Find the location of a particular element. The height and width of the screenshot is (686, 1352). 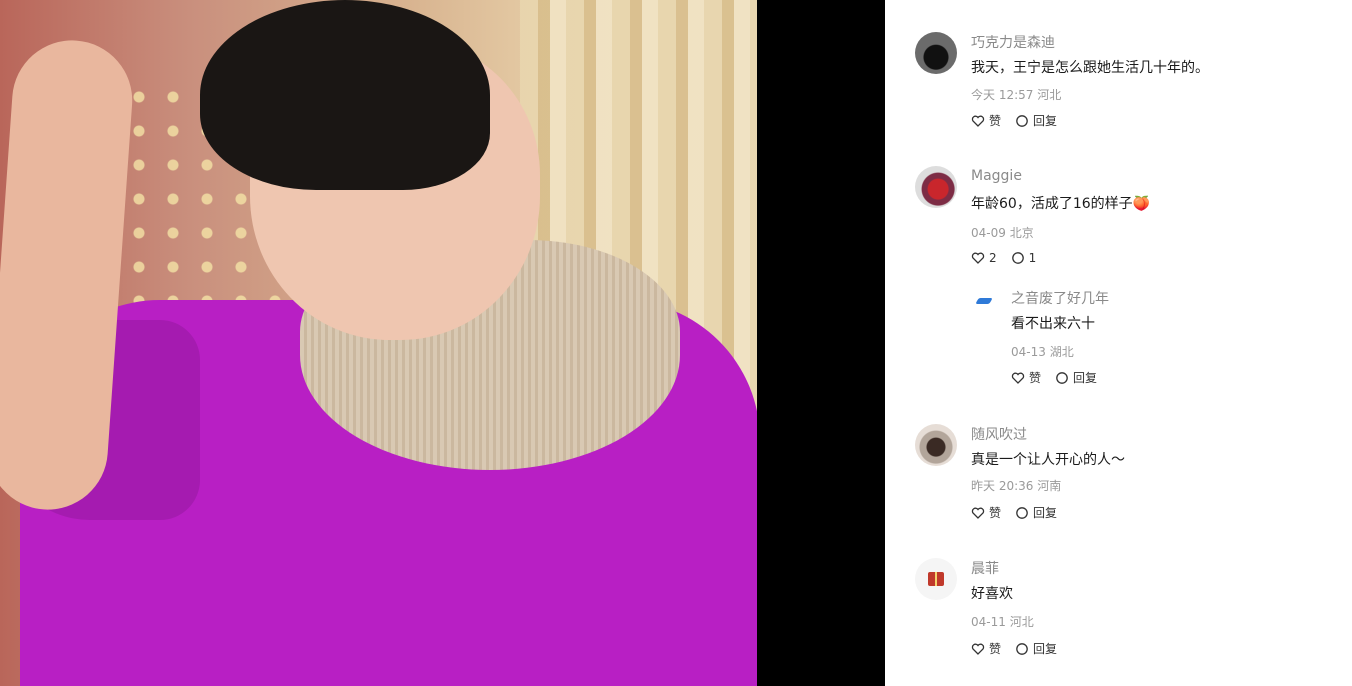

comment-meta: 04-09 北京 is located at coordinates (1002, 232).